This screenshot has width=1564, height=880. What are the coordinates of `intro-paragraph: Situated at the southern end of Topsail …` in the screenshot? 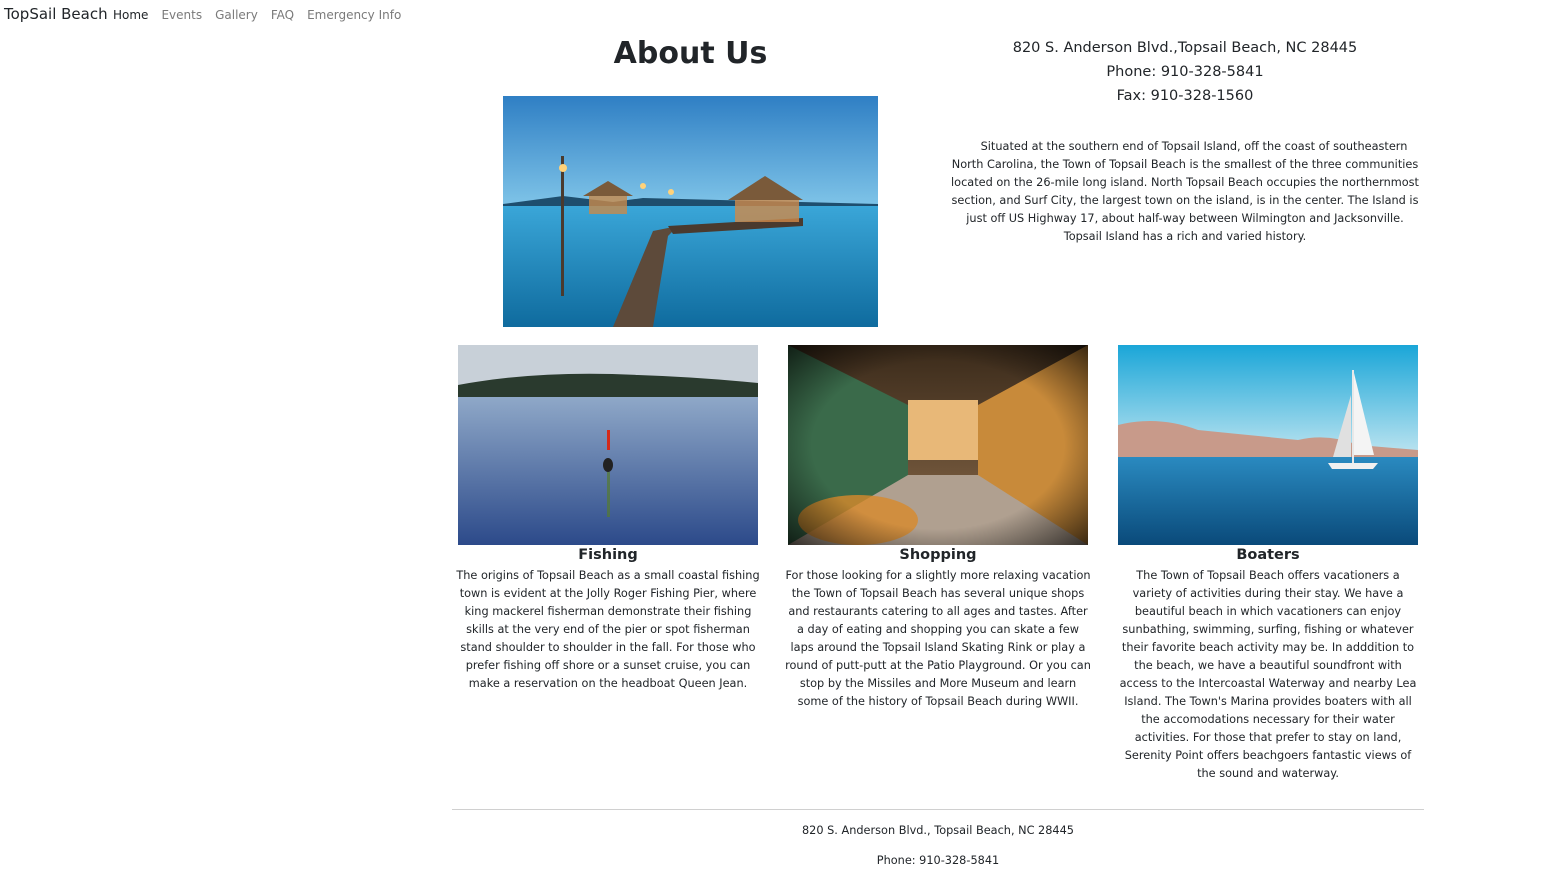 It's located at (1185, 192).